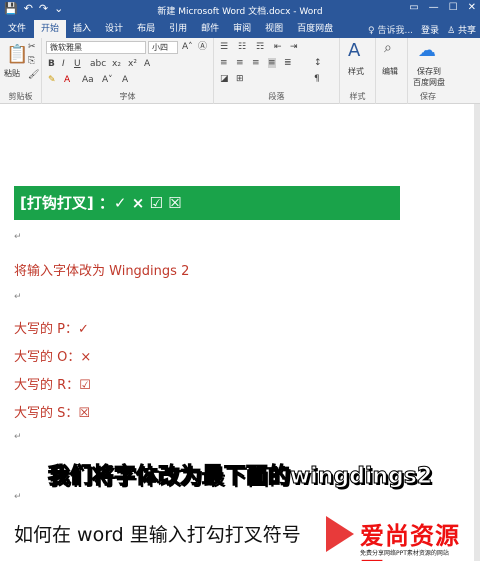  I want to click on tab-insert: 插入, so click(82, 29).